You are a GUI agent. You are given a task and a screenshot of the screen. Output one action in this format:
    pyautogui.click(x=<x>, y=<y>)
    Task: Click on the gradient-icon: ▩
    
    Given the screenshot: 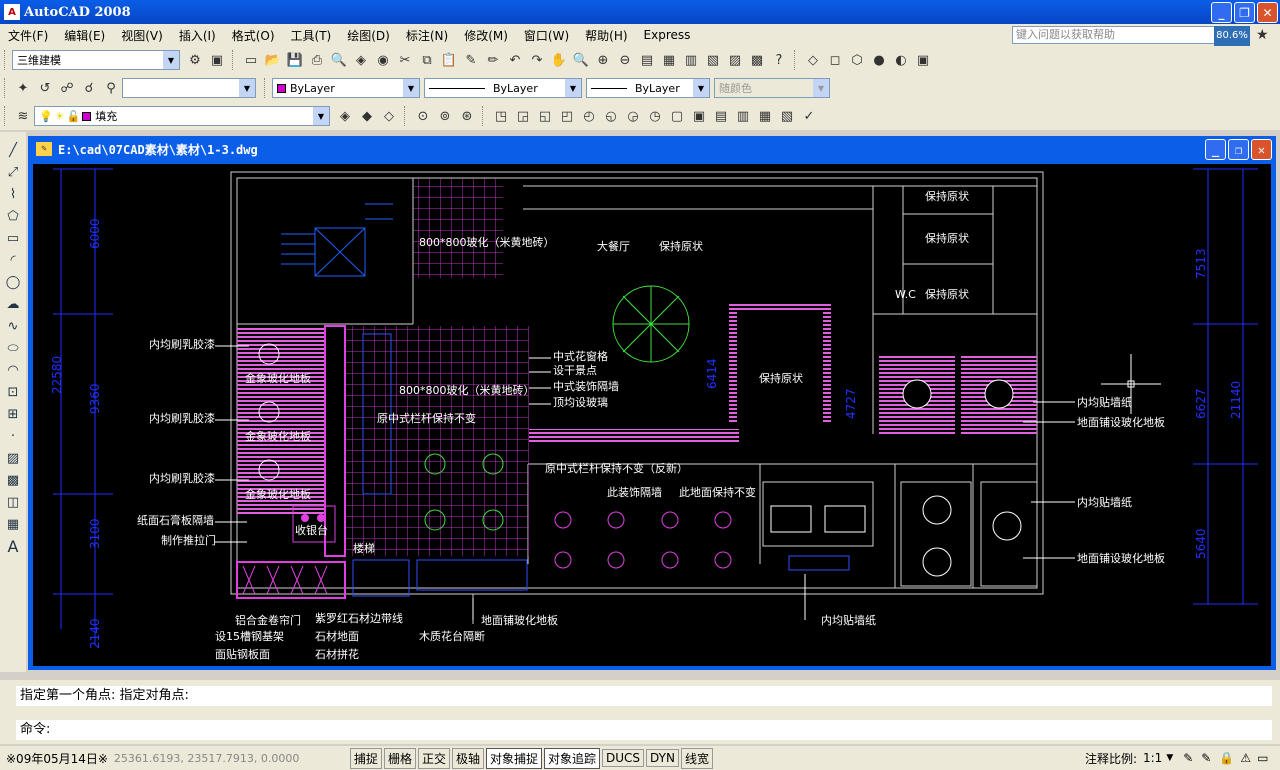 What is the action you would take?
    pyautogui.click(x=13, y=480)
    